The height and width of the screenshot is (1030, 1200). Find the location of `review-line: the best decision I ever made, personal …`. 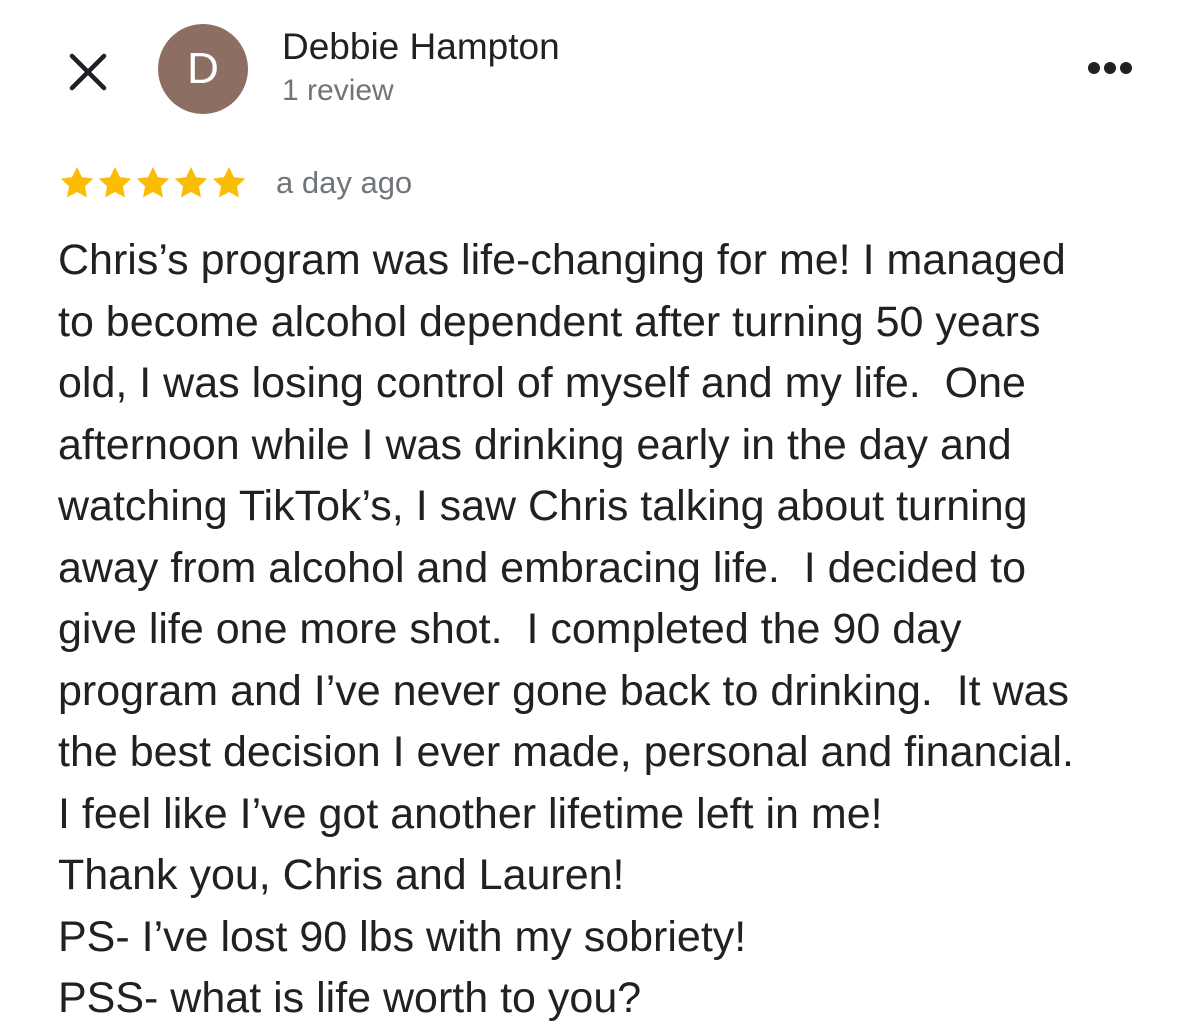

review-line: the best decision I ever made, personal … is located at coordinates (566, 752).